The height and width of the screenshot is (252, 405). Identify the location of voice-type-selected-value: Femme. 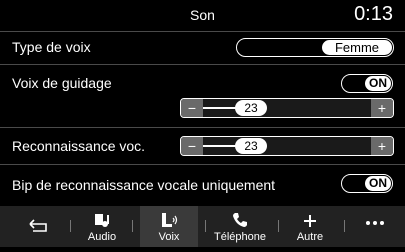
(357, 47).